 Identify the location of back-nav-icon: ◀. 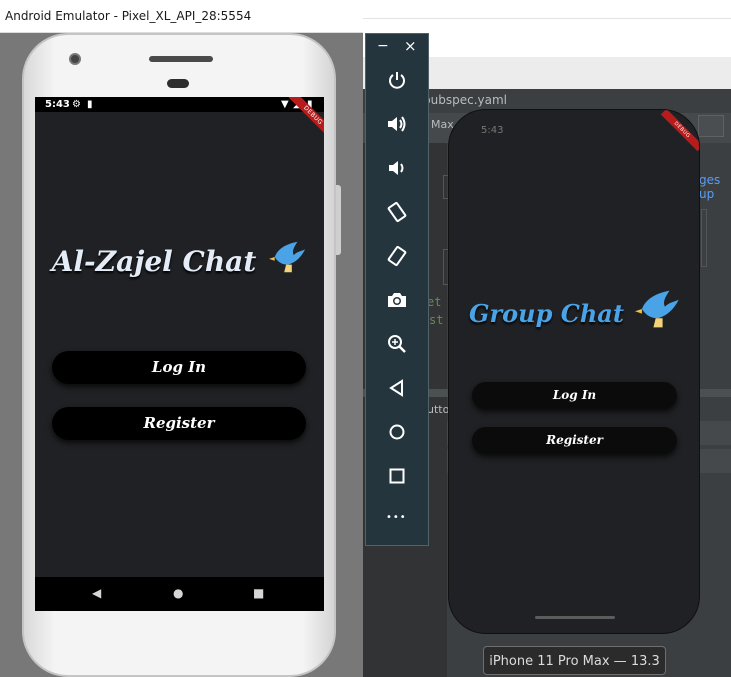
(96, 593).